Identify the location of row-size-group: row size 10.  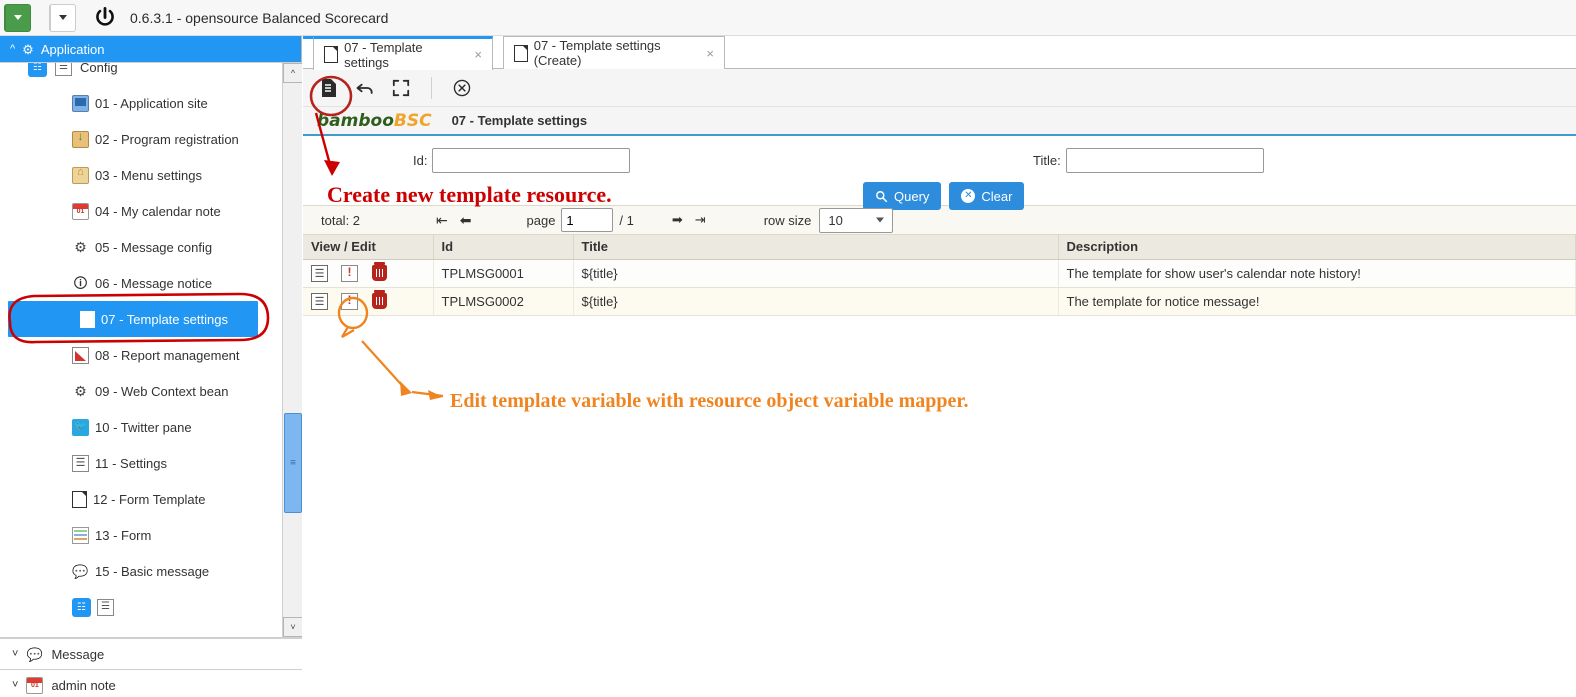
(828, 220).